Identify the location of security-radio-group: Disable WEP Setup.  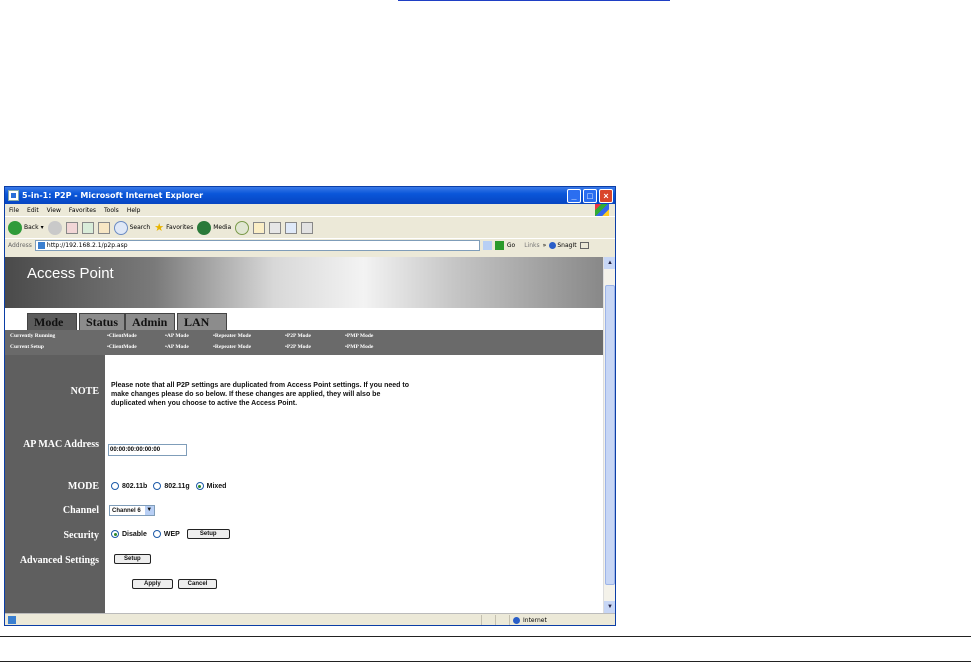
(170, 534).